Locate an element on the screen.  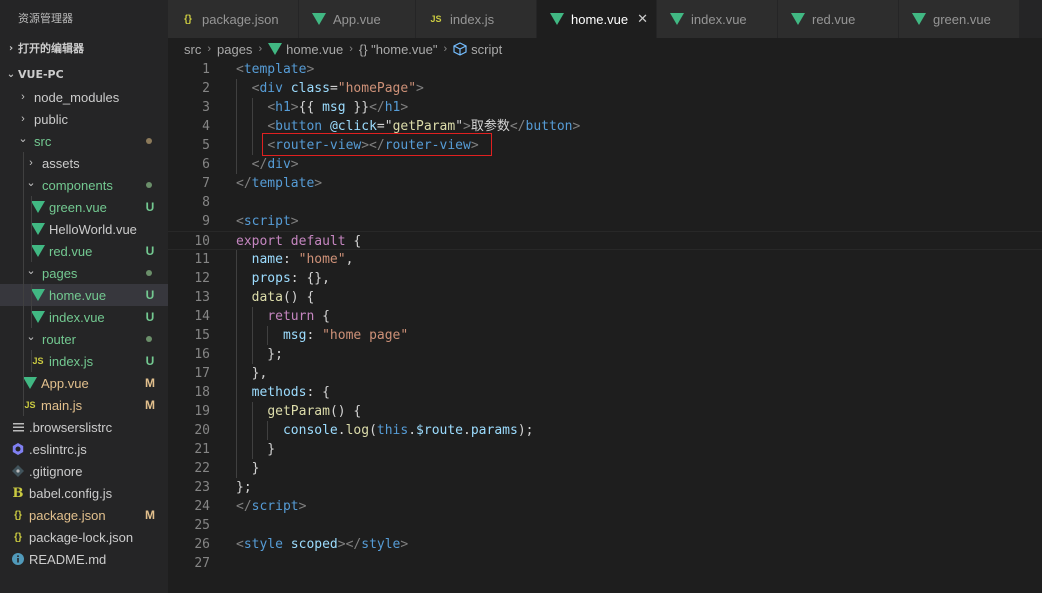
breadcrumb-item: {} "home.vue" is located at coordinates (398, 49).